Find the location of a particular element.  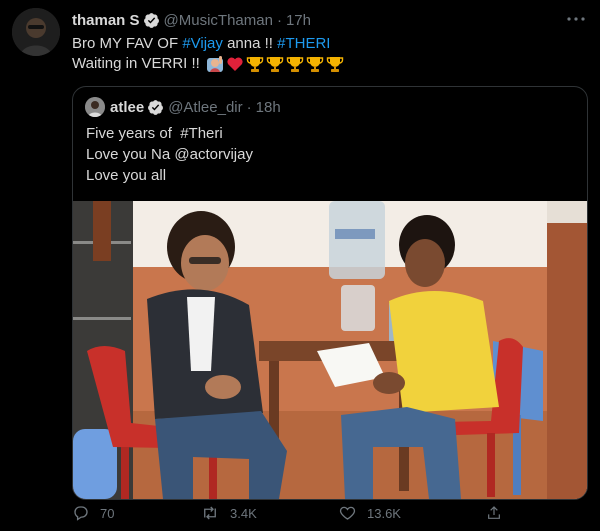

more-options-icon is located at coordinates (576, 19).